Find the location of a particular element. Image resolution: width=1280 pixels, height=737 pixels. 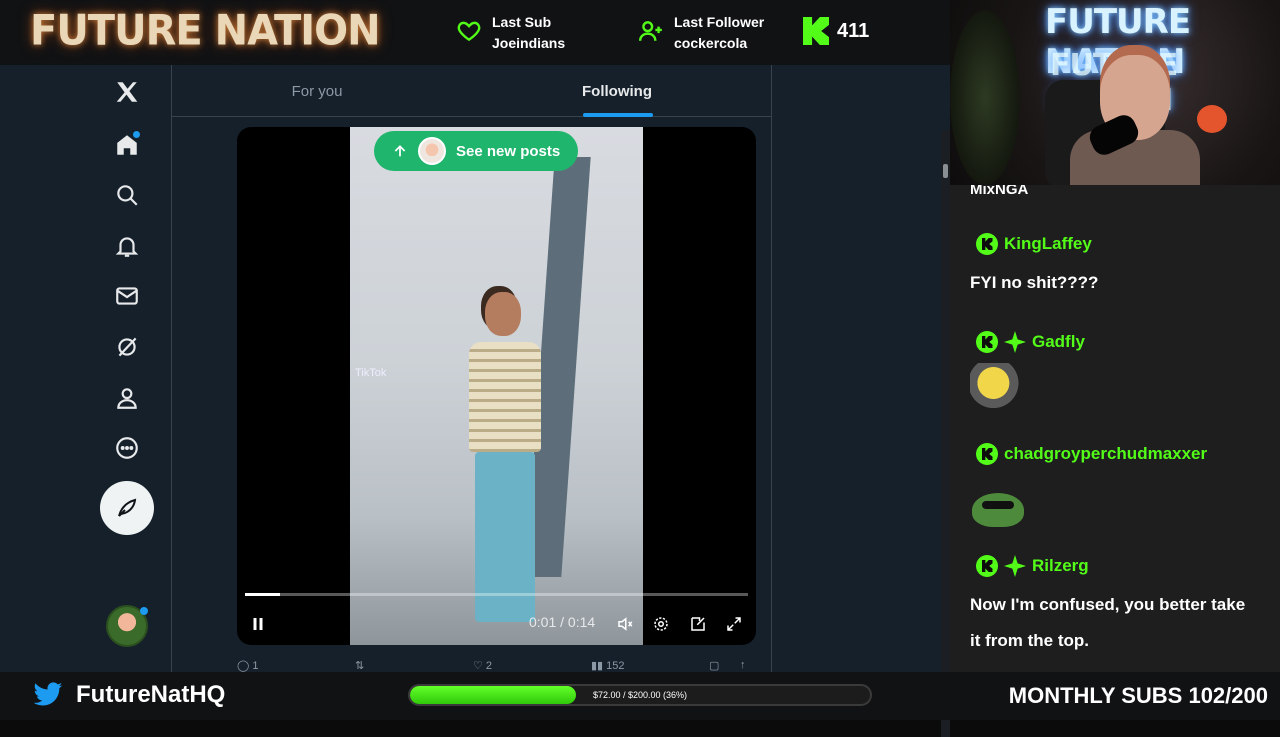

video-progress-bar is located at coordinates (496, 594).